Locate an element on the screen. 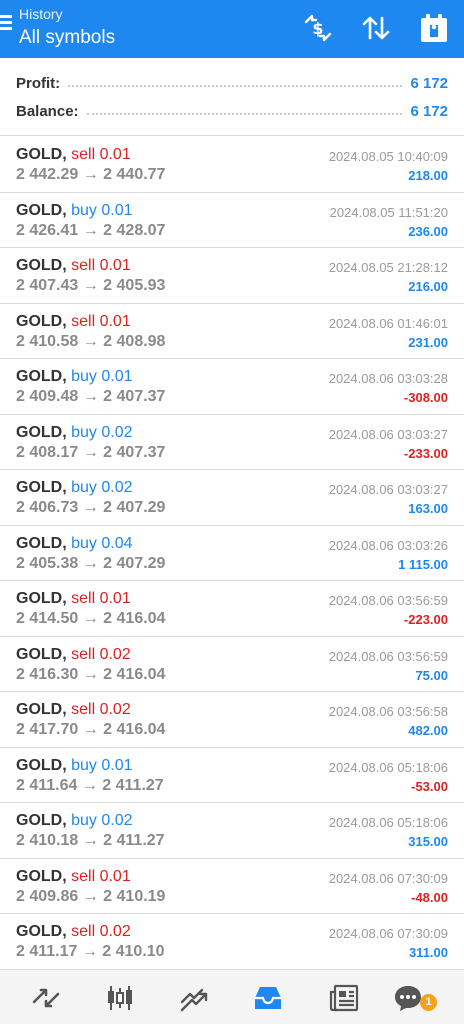 The height and width of the screenshot is (1024, 464). deal-profit: -308.00 is located at coordinates (425, 397).